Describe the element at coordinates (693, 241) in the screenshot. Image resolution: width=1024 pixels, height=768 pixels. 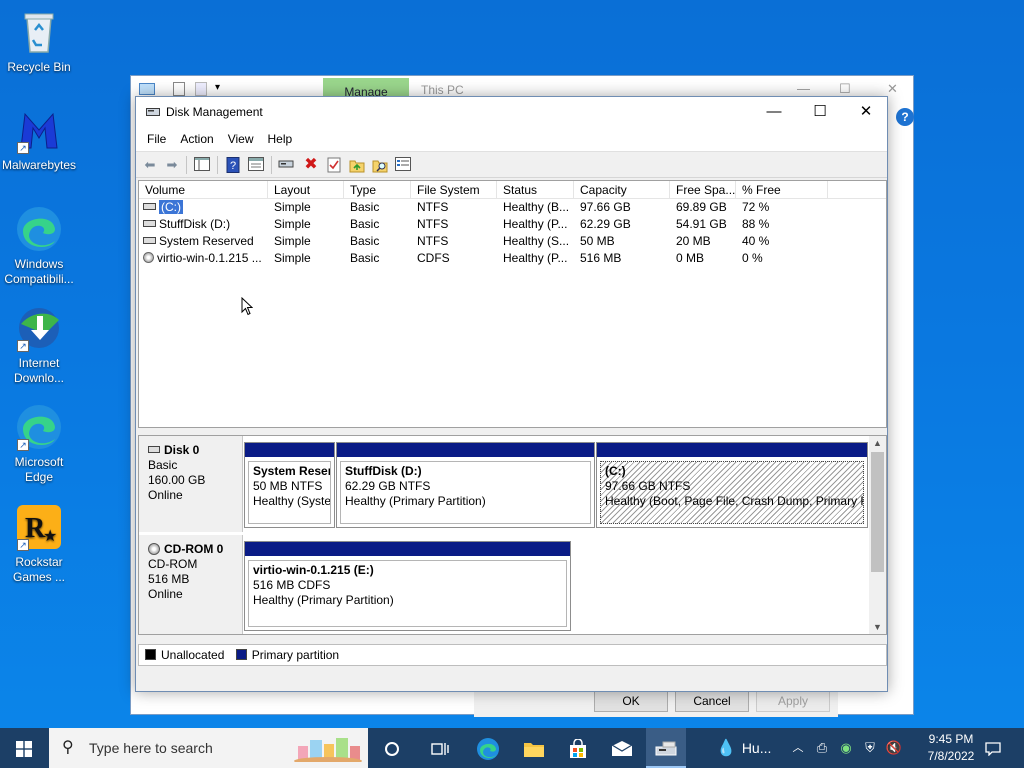
I see `free-space-cell: 20 MB` at that location.